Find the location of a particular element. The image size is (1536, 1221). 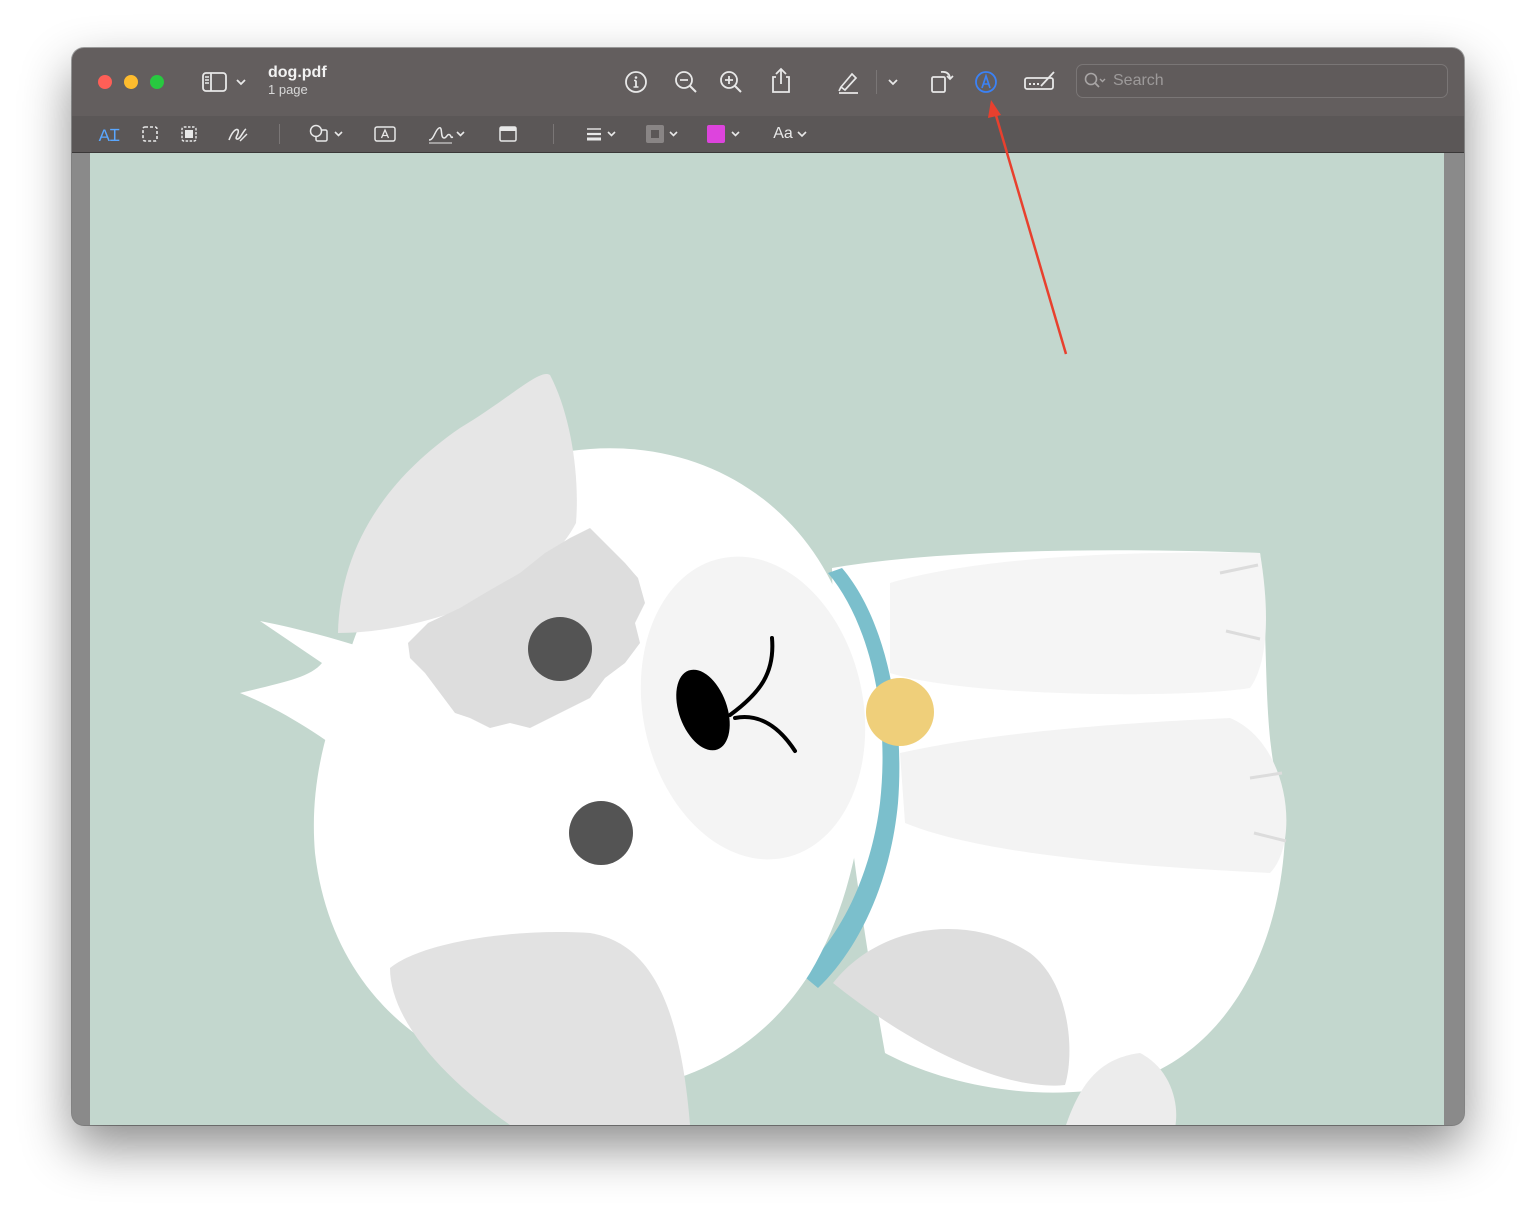

sketch-button is located at coordinates (238, 134).